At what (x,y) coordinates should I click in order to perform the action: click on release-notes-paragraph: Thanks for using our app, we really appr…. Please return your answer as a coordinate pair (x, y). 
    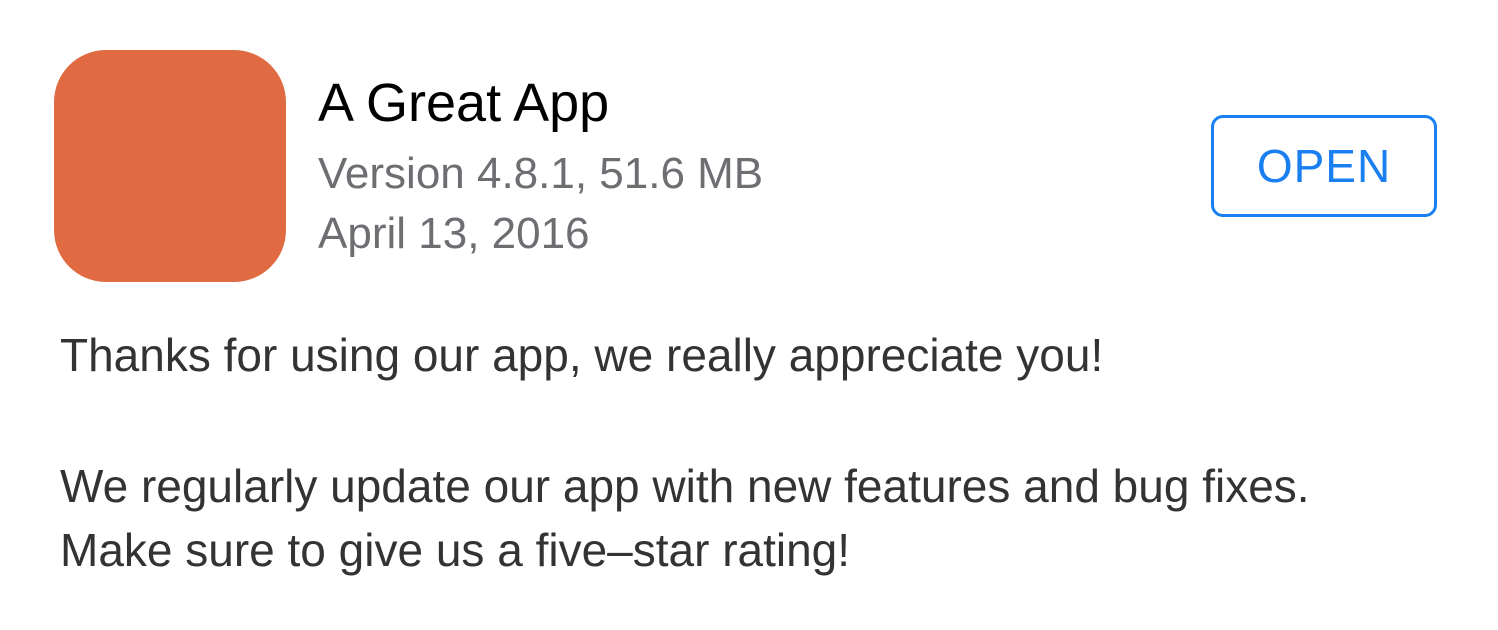
    Looking at the image, I should click on (582, 355).